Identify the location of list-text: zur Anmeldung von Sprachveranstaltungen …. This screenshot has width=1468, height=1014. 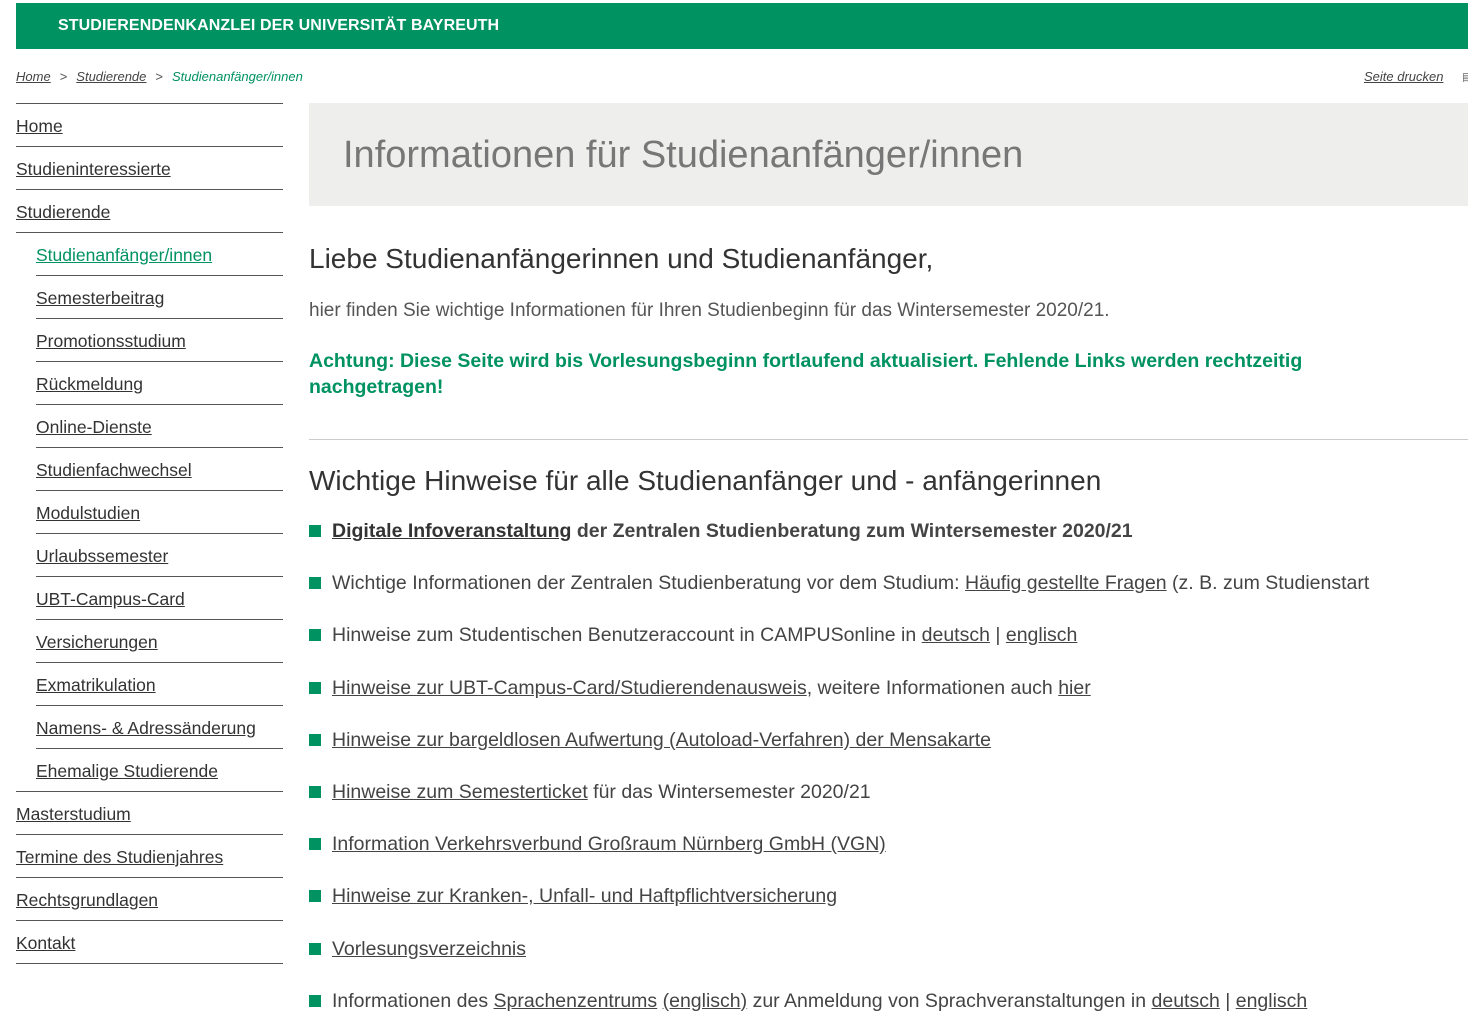
(949, 1000).